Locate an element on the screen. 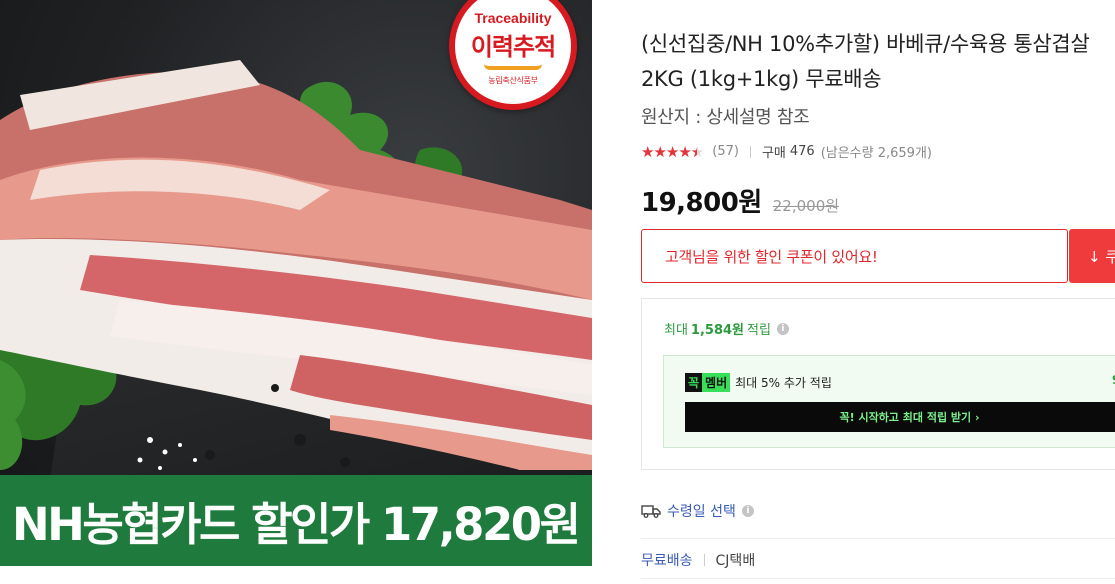 The image size is (1115, 584). points-suffix: 적립 is located at coordinates (759, 330).